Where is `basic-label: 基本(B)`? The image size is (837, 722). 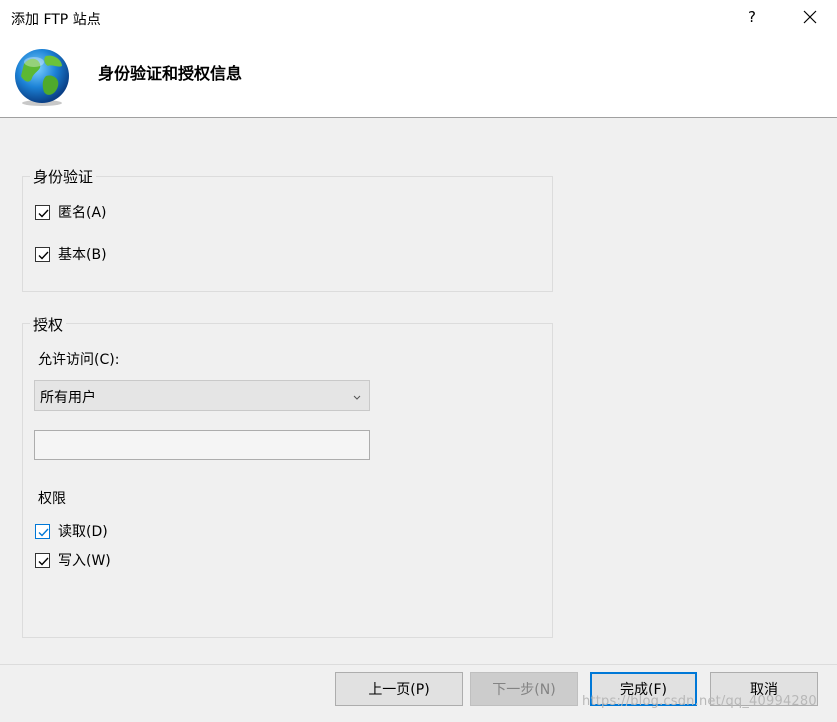
basic-label: 基本(B) is located at coordinates (82, 255).